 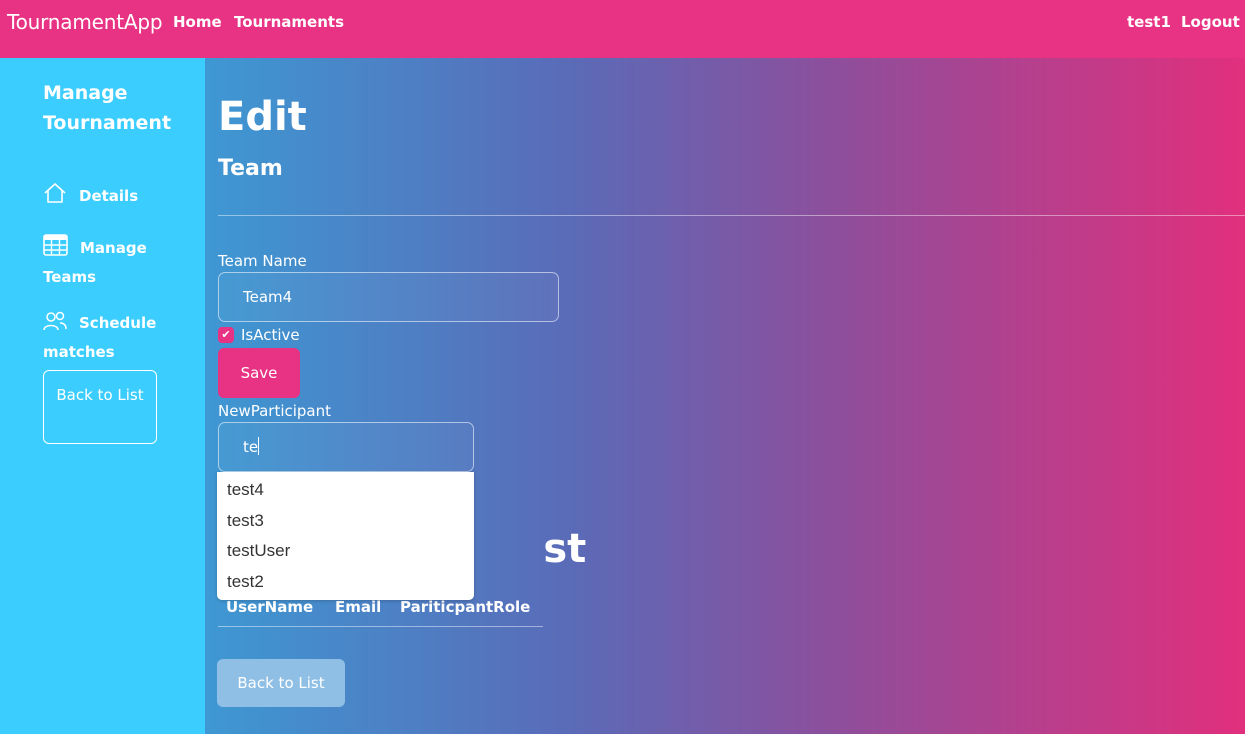 I want to click on is-active-label: IsActive, so click(x=270, y=335).